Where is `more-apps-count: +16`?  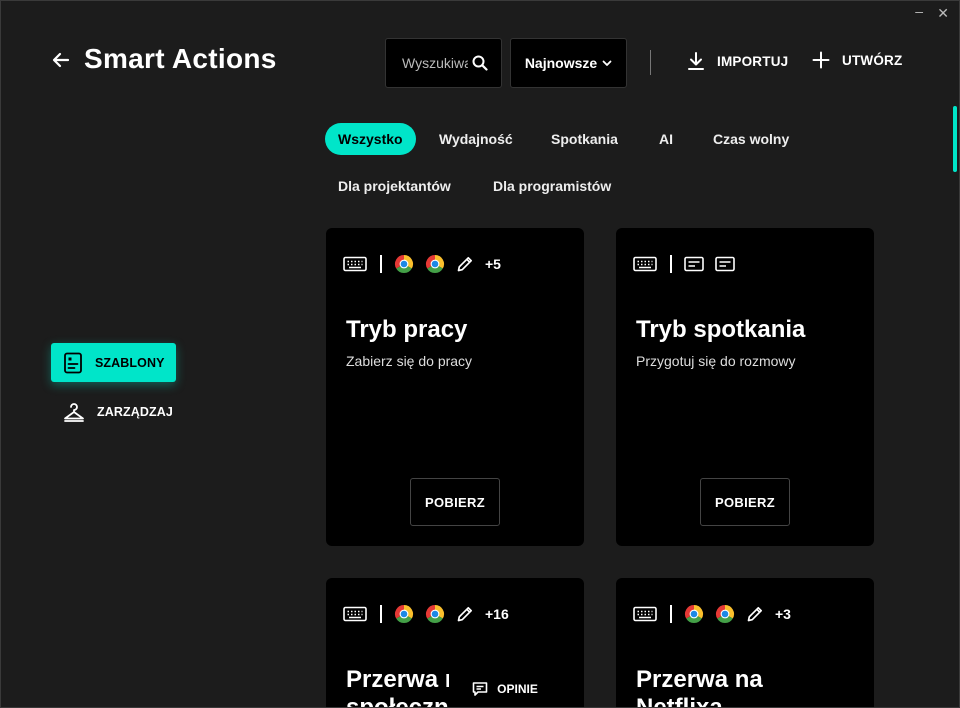
more-apps-count: +16 is located at coordinates (497, 614).